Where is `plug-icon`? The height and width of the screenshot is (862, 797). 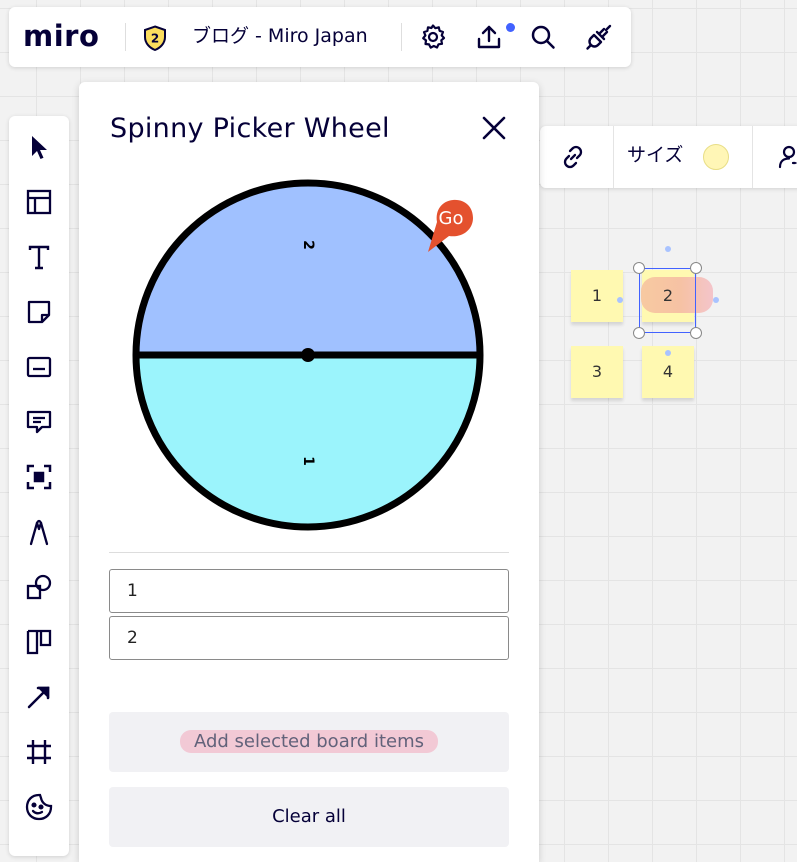 plug-icon is located at coordinates (599, 37).